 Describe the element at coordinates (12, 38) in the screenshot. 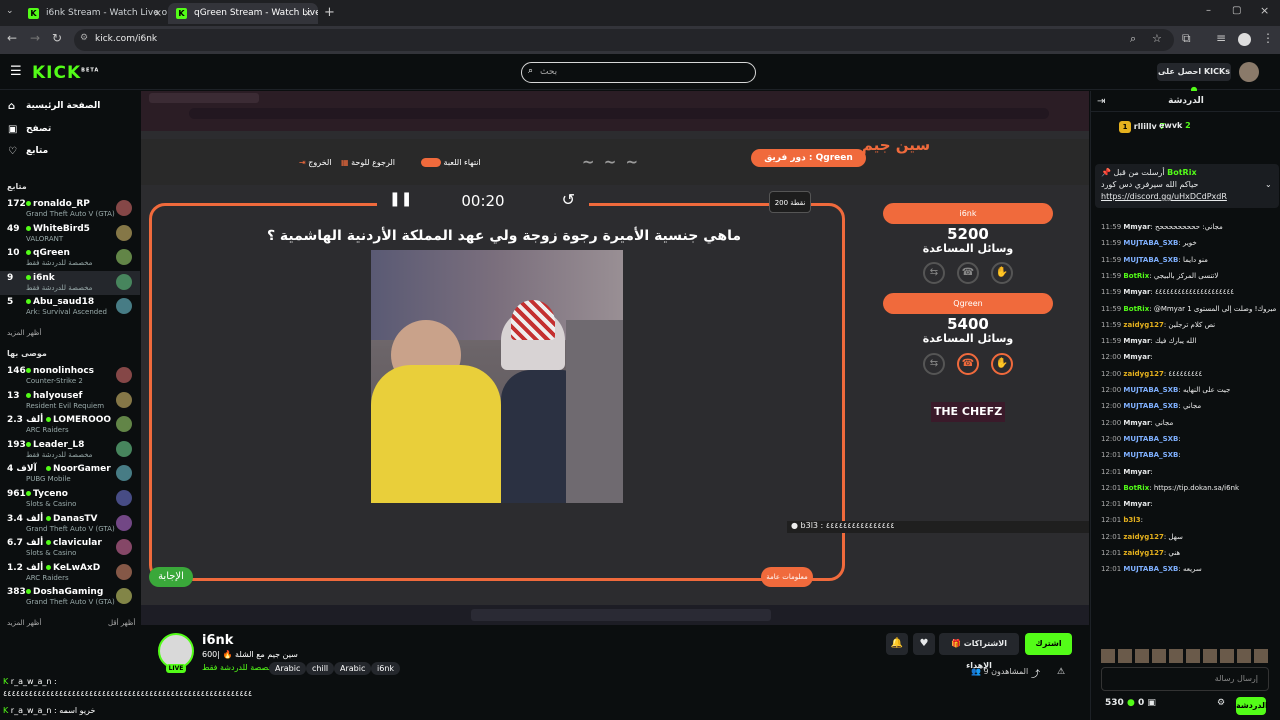

I see `back-icon: ←` at that location.